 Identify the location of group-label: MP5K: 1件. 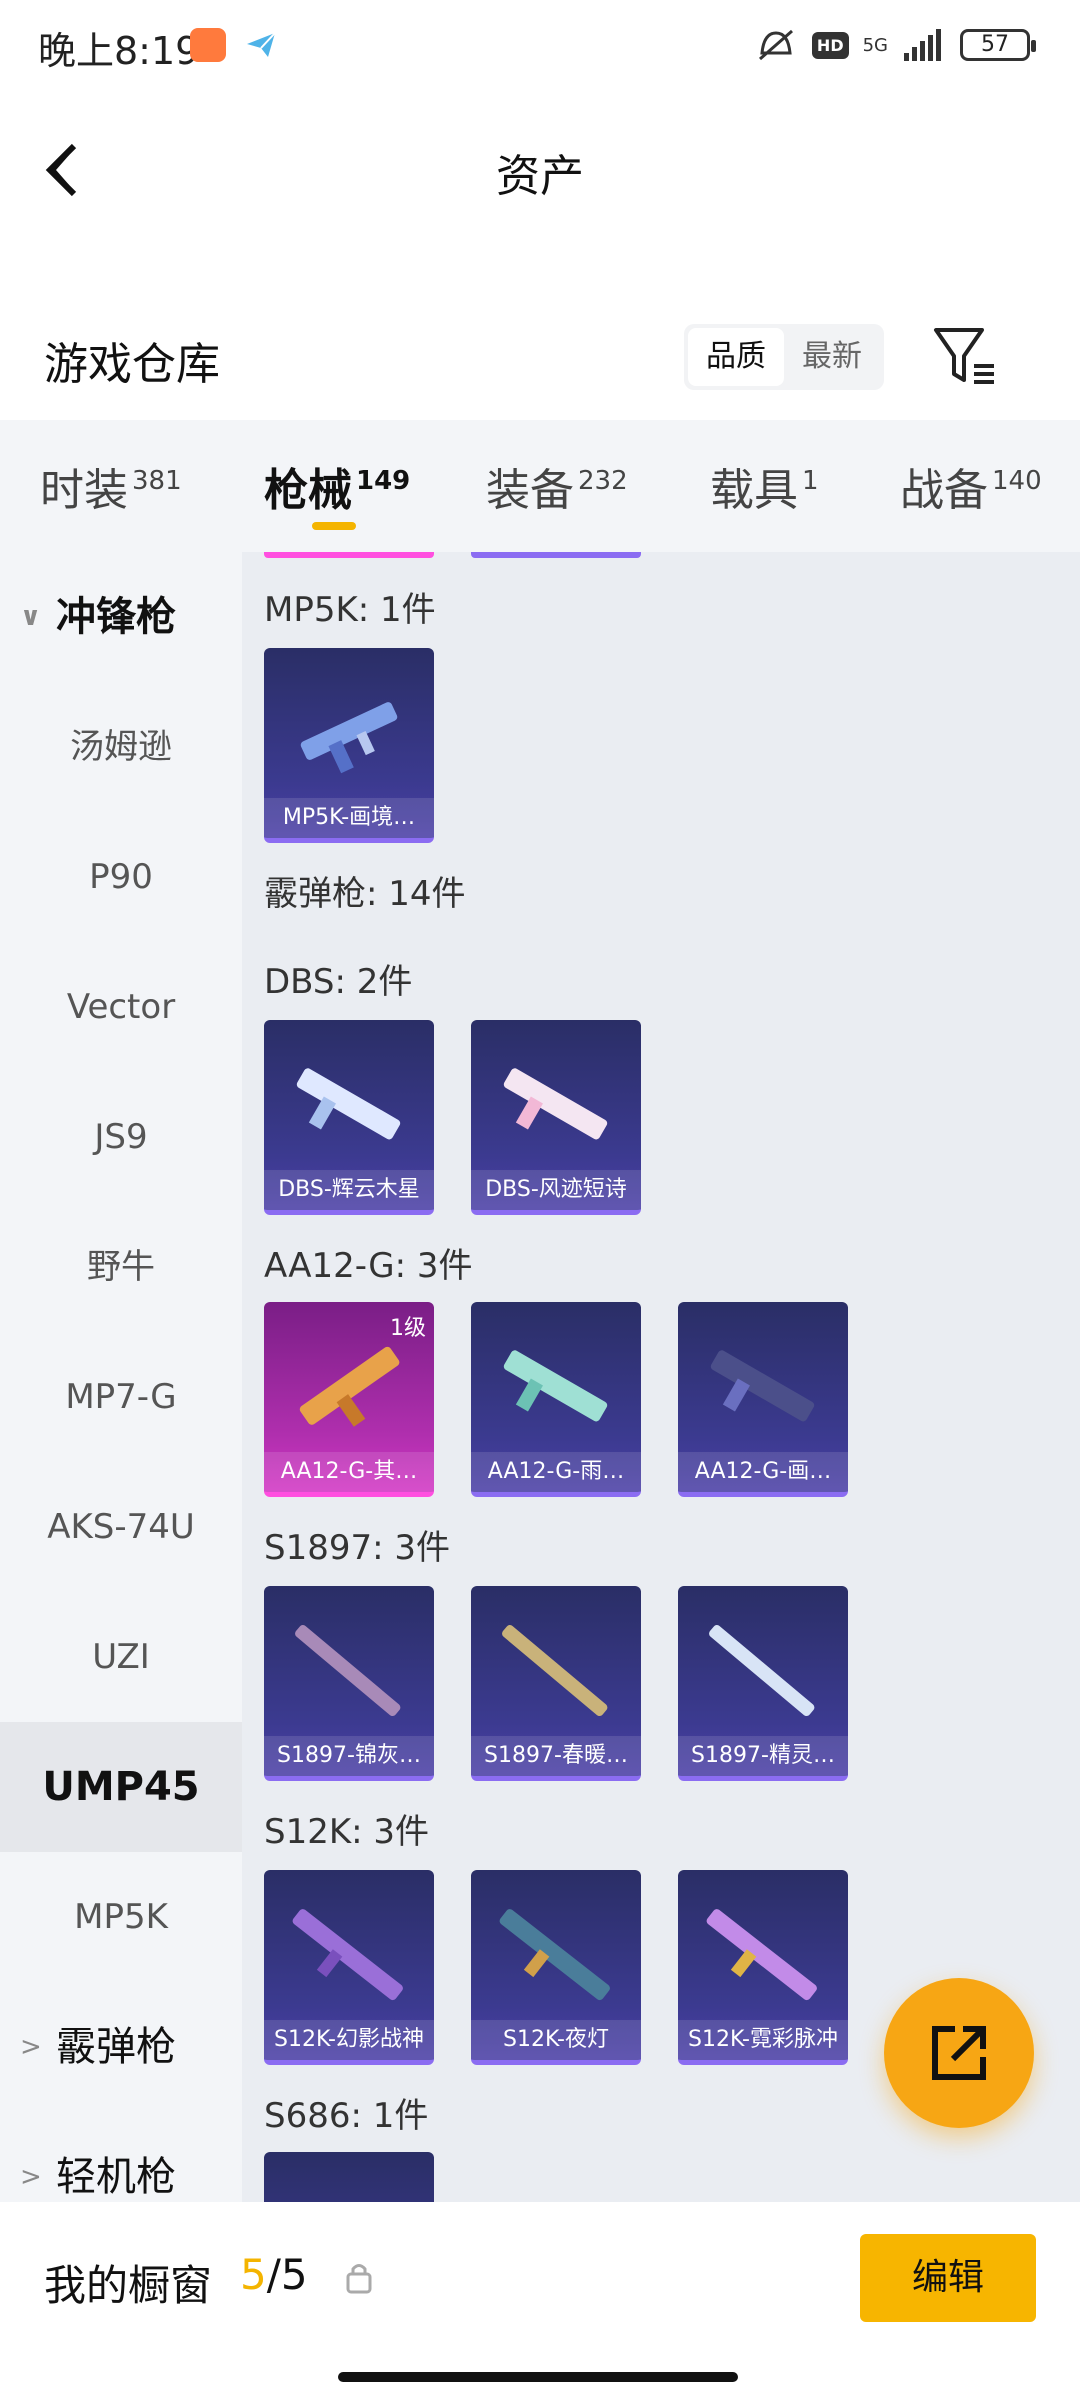
(350, 610).